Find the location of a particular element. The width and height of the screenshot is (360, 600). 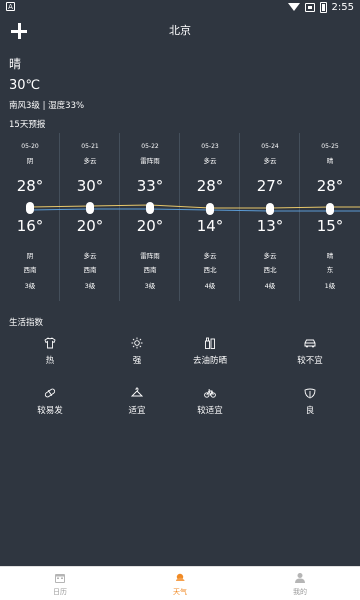

forecast-day: 05-20 阴 28° 16° 阴 西南 3级 is located at coordinates (30, 217).